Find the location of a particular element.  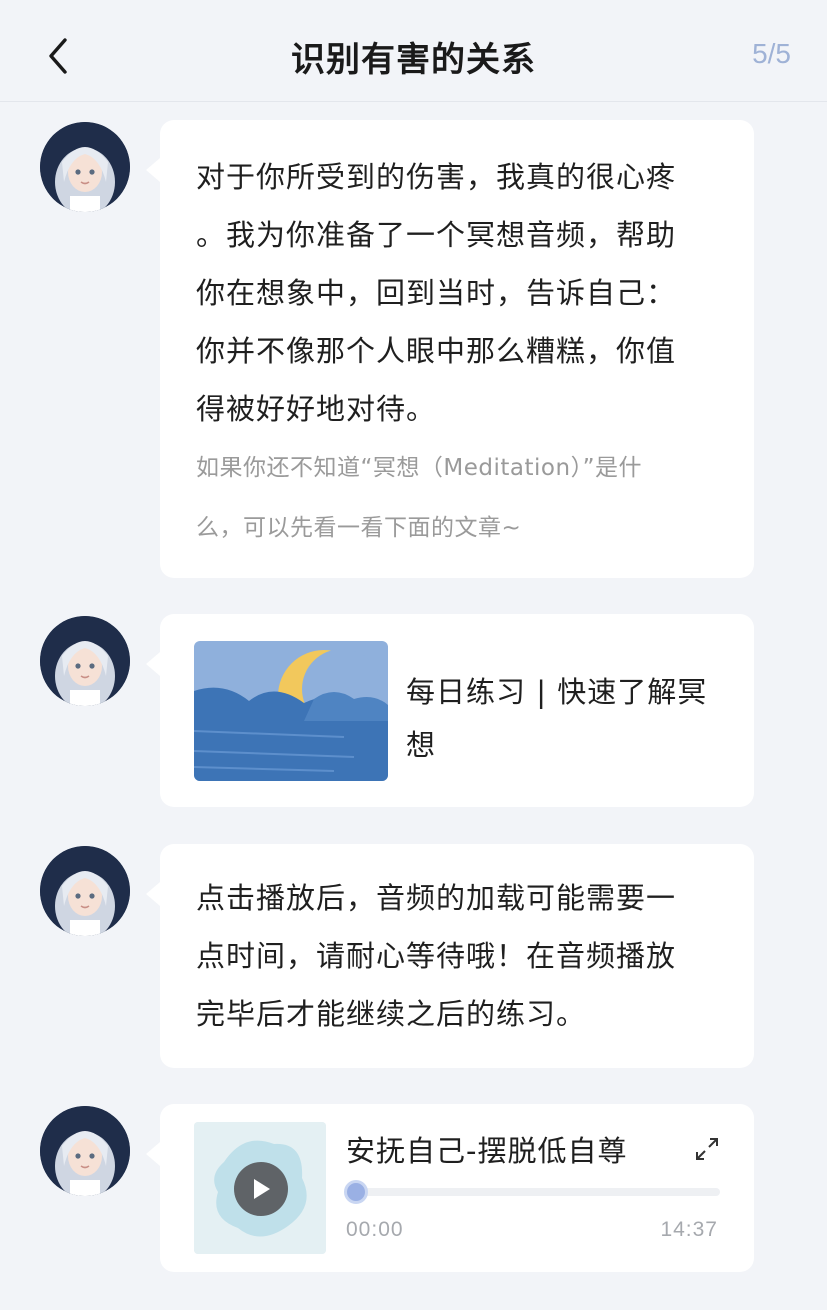

play-button is located at coordinates (261, 1189).